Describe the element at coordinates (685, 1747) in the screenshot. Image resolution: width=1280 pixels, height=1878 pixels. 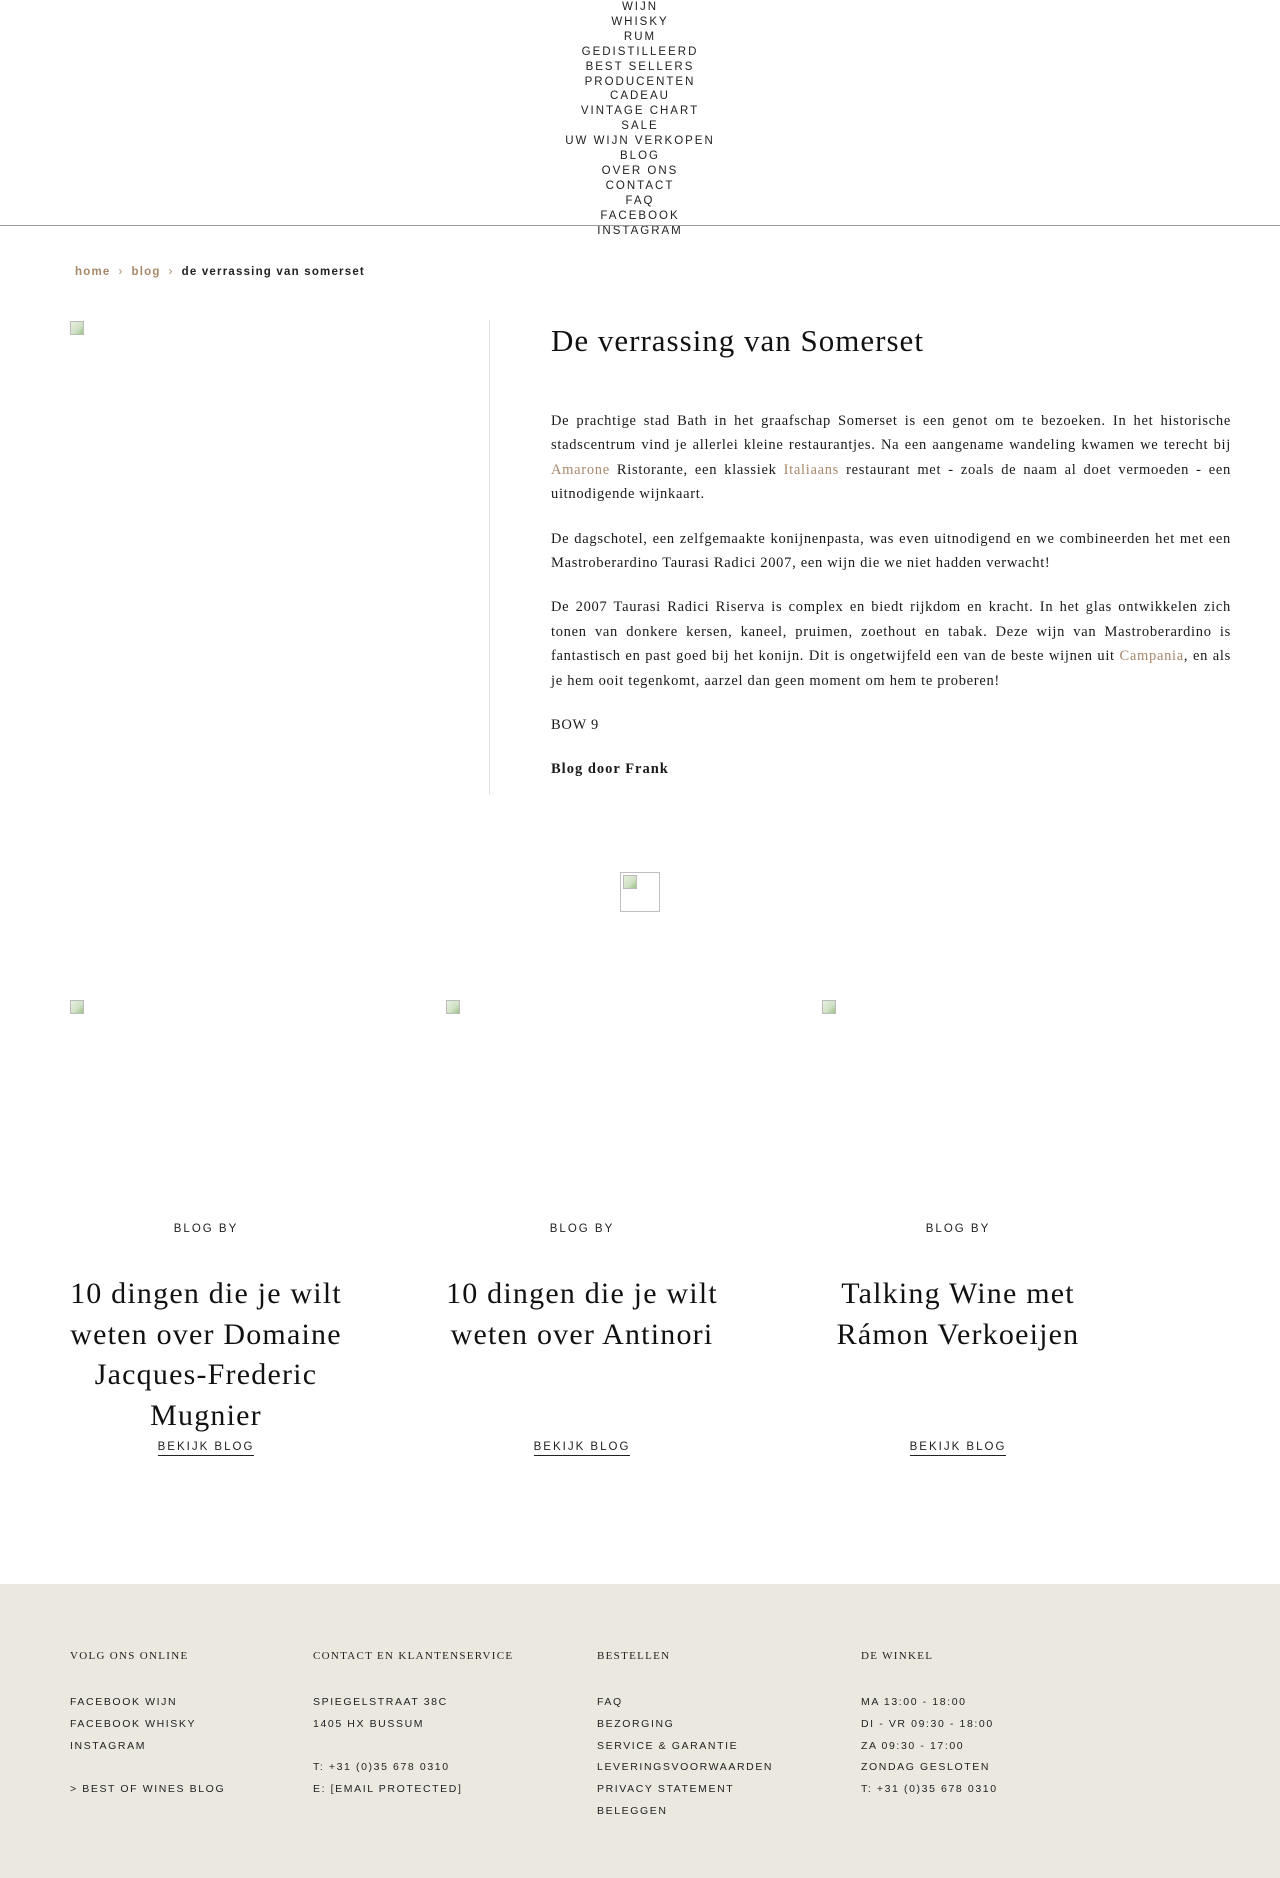
I see `footer-link-service-garantie: Service & Garantie` at that location.